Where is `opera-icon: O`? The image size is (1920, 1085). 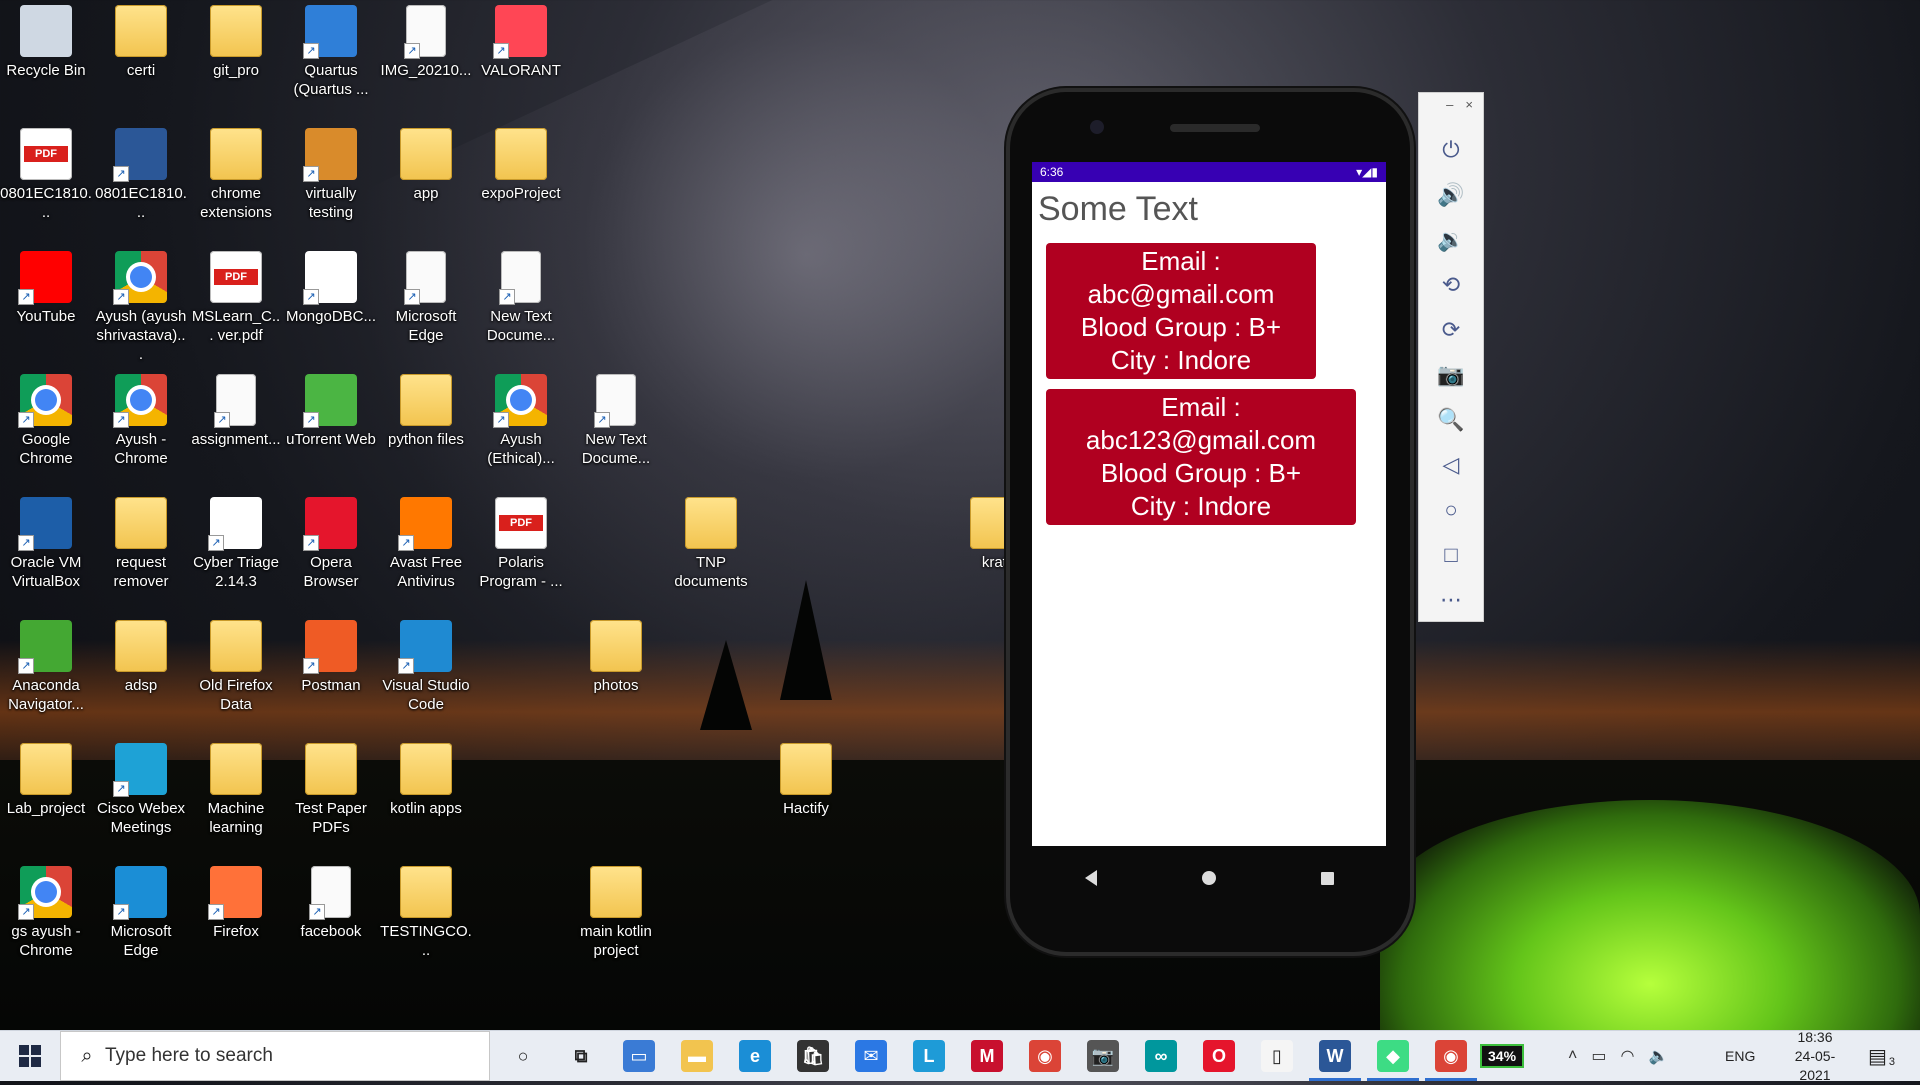 opera-icon: O is located at coordinates (1219, 1056).